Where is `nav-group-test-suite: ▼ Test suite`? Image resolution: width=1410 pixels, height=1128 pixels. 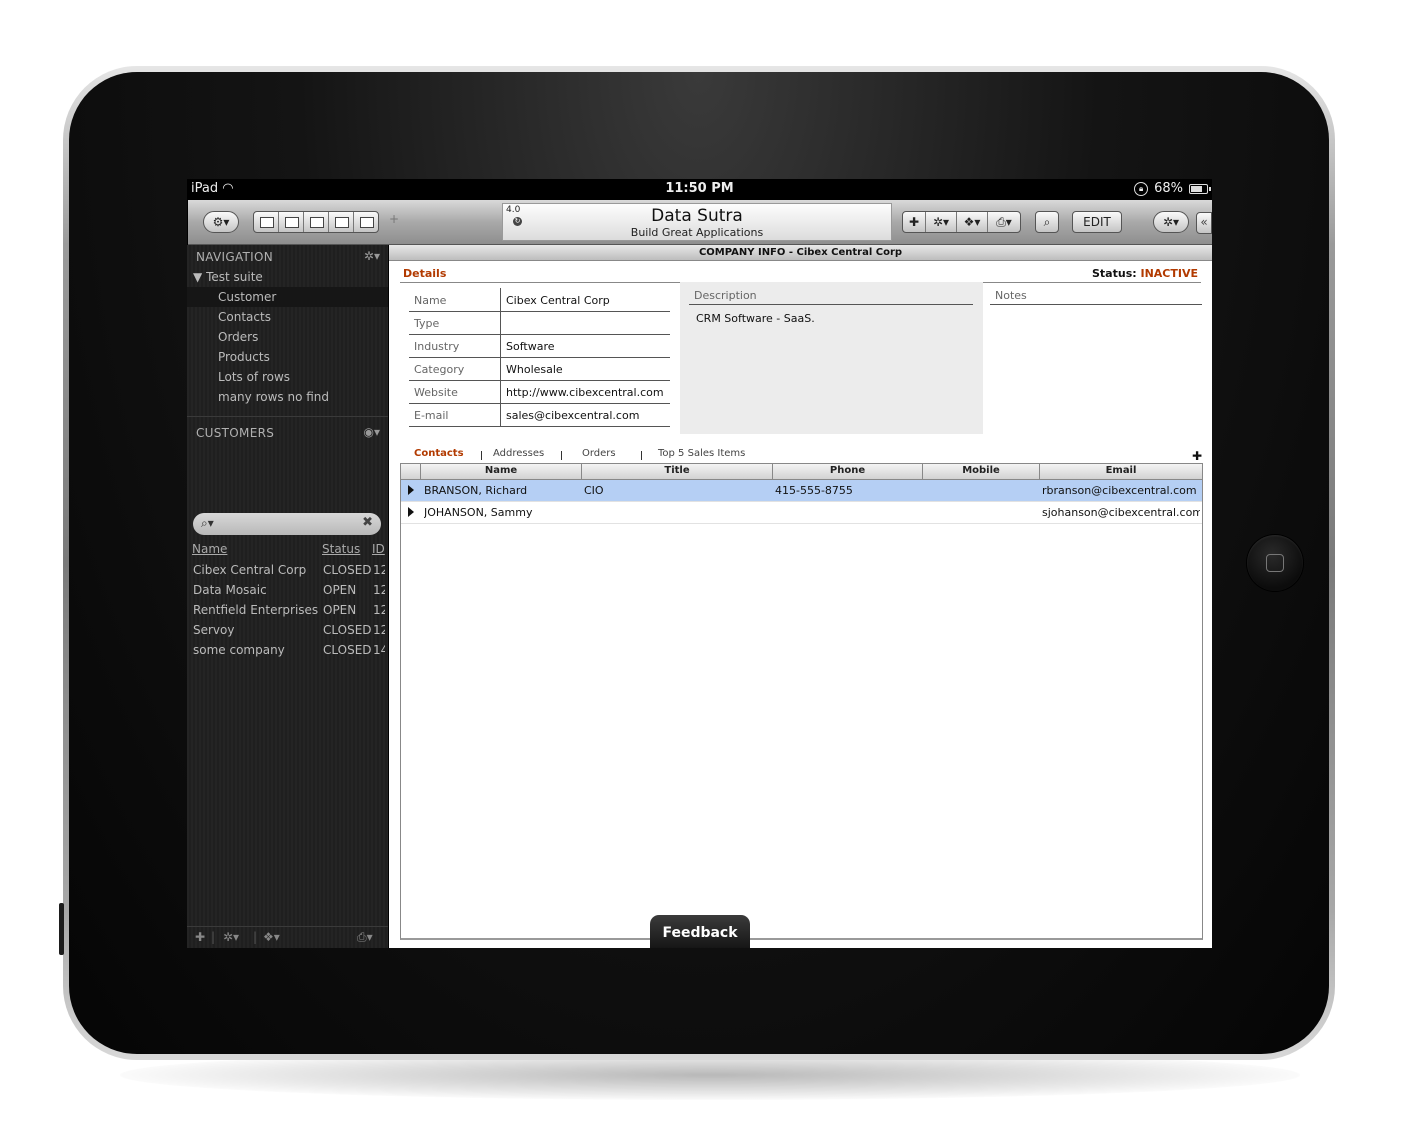 nav-group-test-suite: ▼ Test suite is located at coordinates (287, 277).